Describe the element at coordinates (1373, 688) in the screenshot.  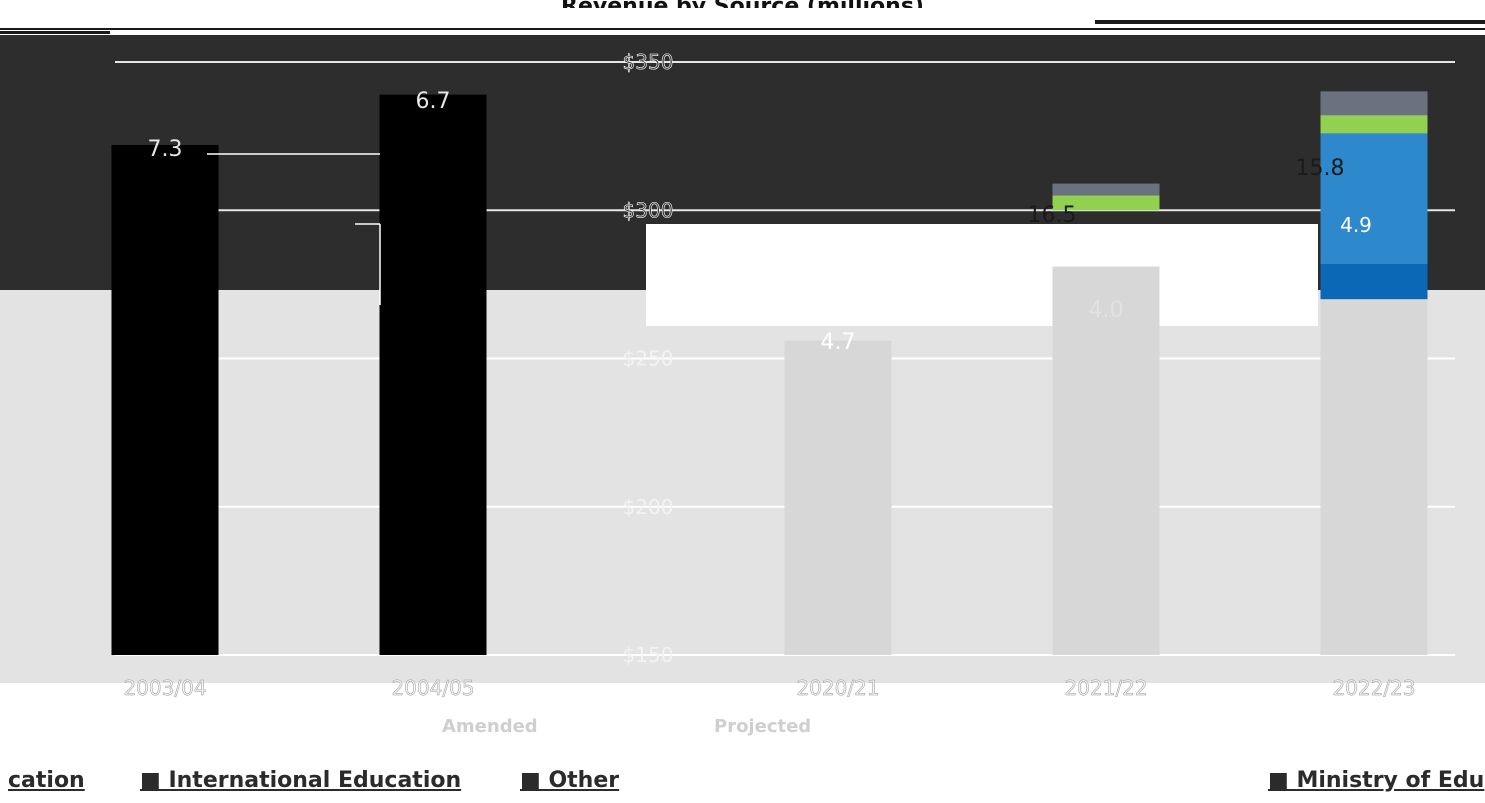
I see `x-tick-label: 2022/23` at that location.